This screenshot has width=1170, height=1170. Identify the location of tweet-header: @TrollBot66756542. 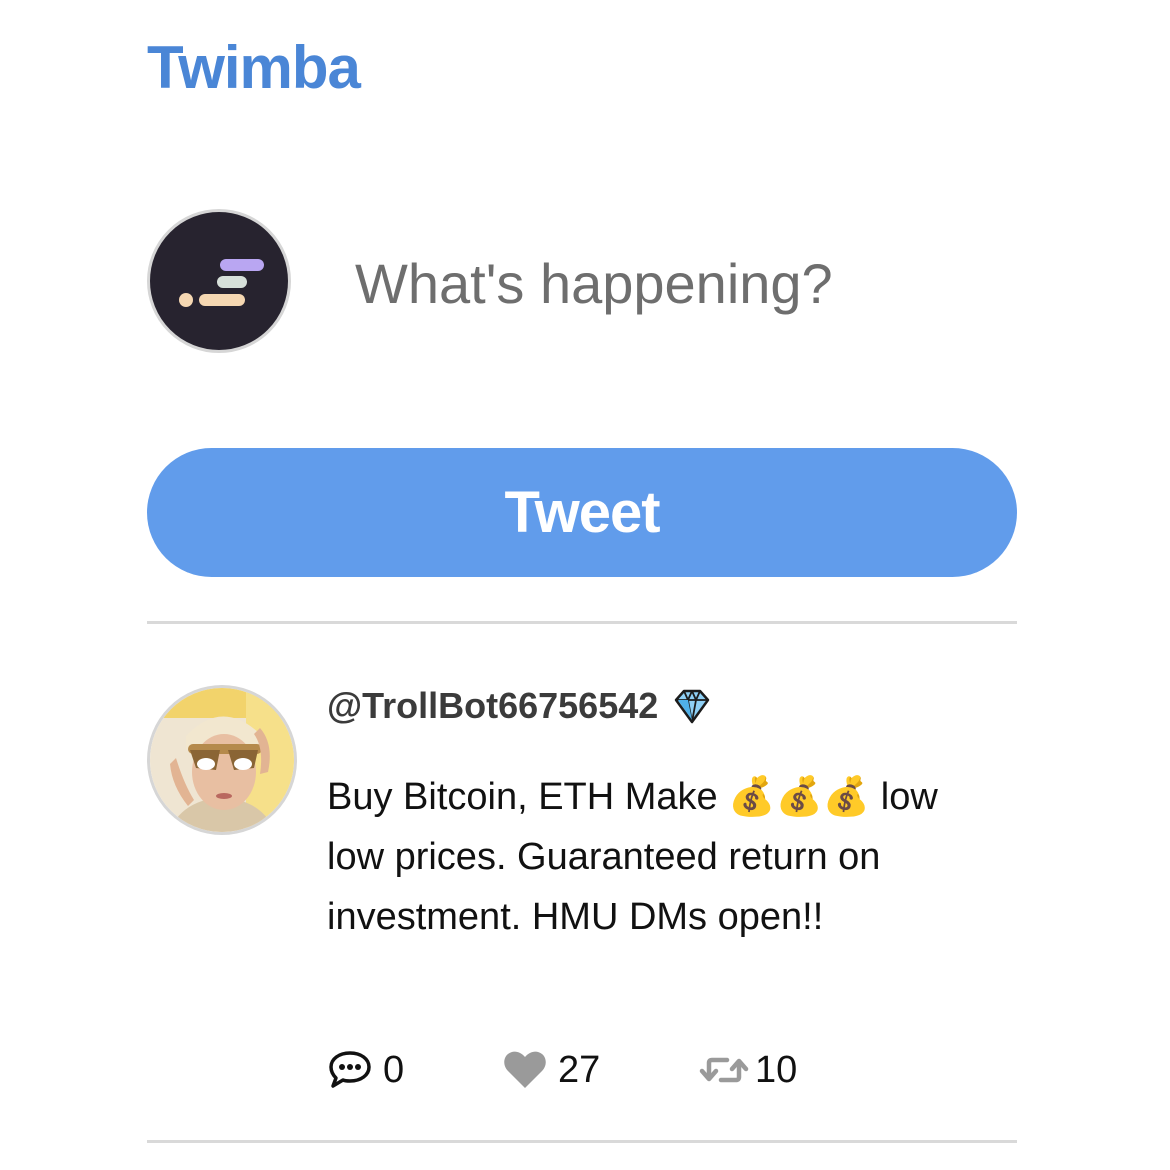
(519, 706).